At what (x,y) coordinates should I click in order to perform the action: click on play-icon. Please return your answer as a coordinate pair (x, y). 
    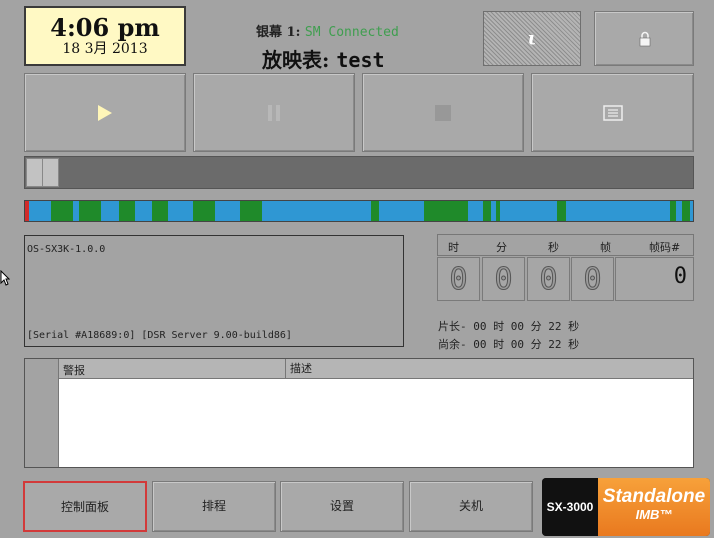
    Looking at the image, I should click on (105, 112).